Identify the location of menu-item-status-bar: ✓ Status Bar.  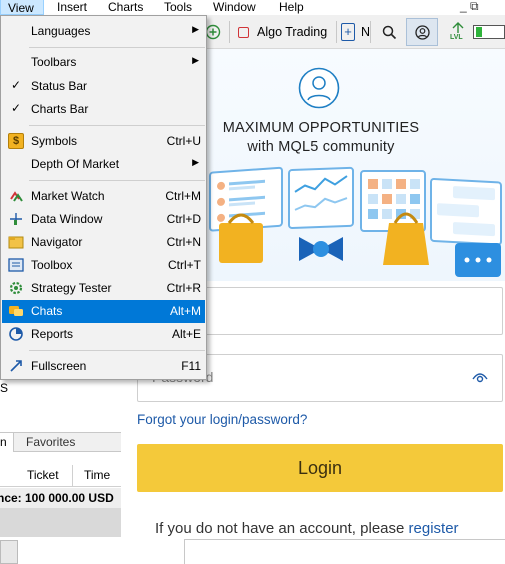
(103, 86).